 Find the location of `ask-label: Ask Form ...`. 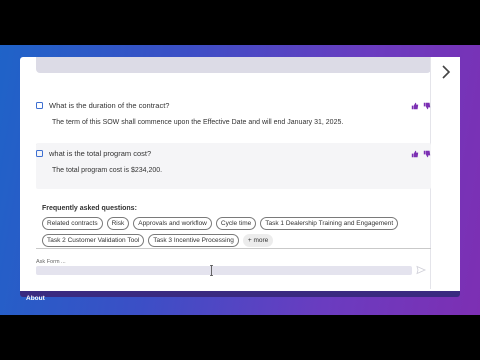

ask-label: Ask Form ... is located at coordinates (51, 262).